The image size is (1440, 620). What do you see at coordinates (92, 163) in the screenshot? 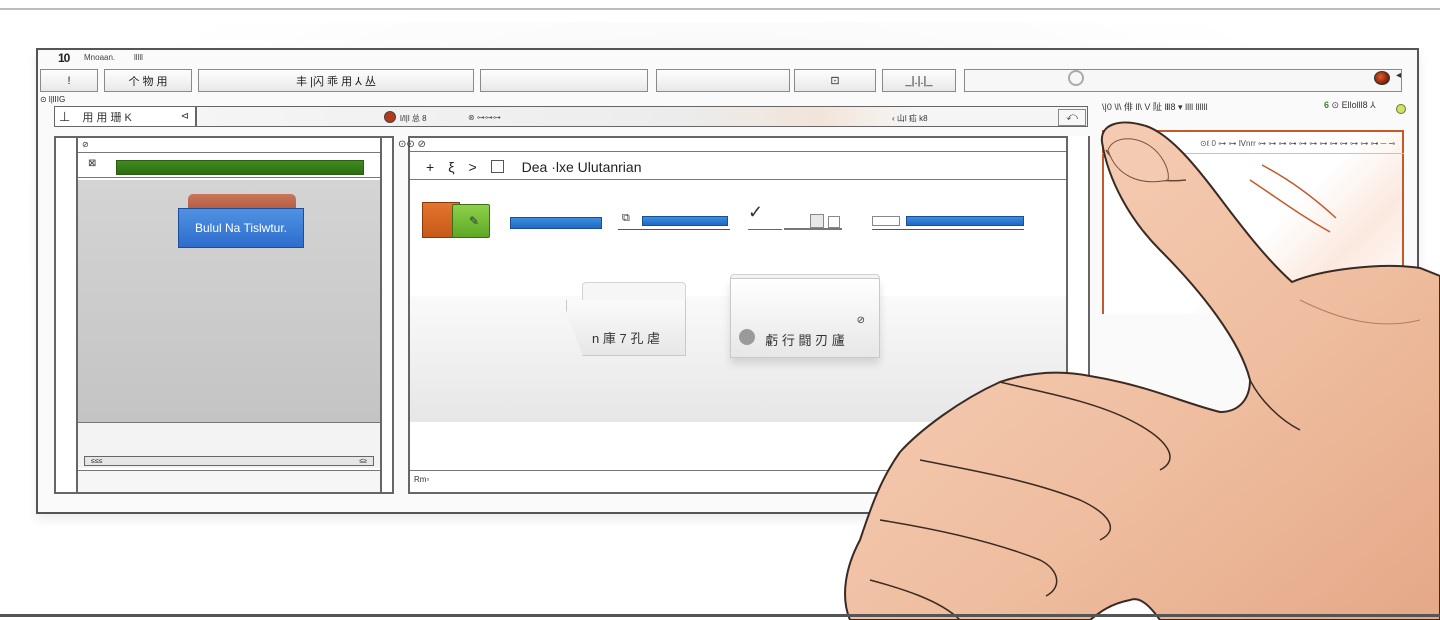
I see `drive-icon: ⊠` at bounding box center [92, 163].